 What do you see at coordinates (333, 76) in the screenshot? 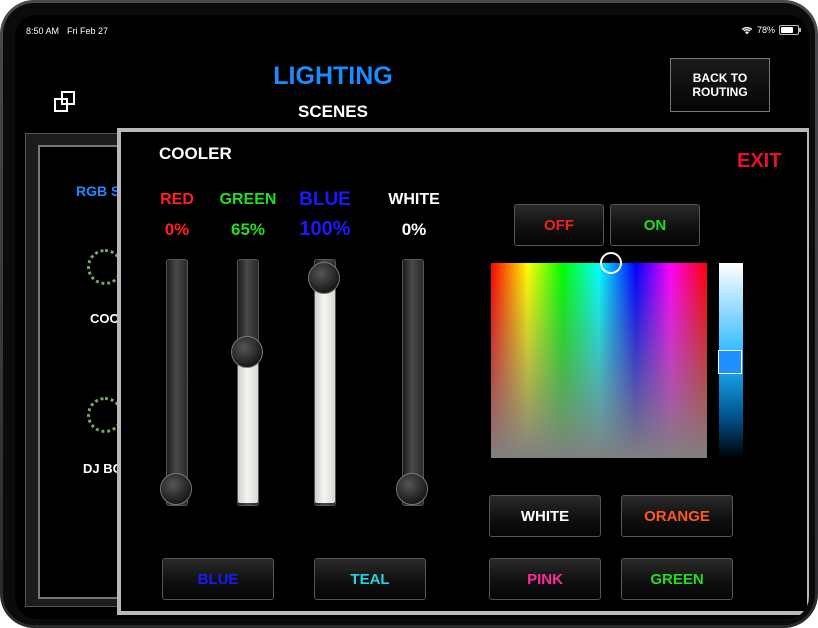
I see `page-title: LIGHTING` at bounding box center [333, 76].